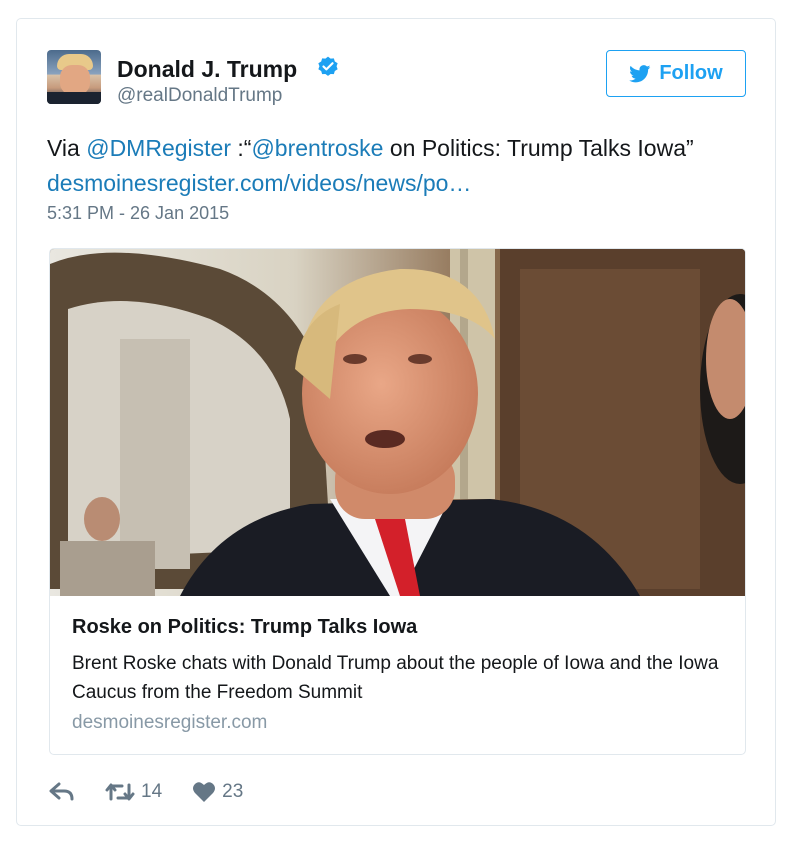 Image resolution: width=799 pixels, height=848 pixels. Describe the element at coordinates (75, 80) in the screenshot. I see `avatar-face` at that location.